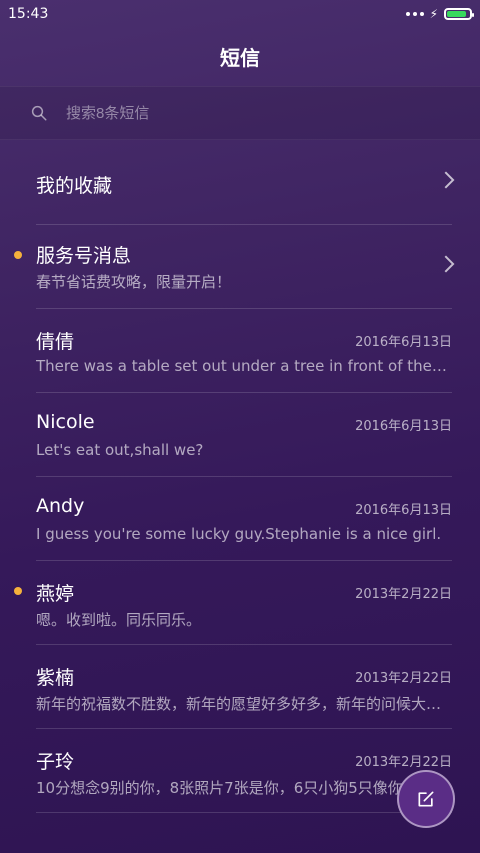 The height and width of the screenshot is (853, 480). What do you see at coordinates (219, 788) in the screenshot?
I see `message-preview: 10分想念9别的你，8张照片7张是你，6只小狗5只像你` at bounding box center [219, 788].